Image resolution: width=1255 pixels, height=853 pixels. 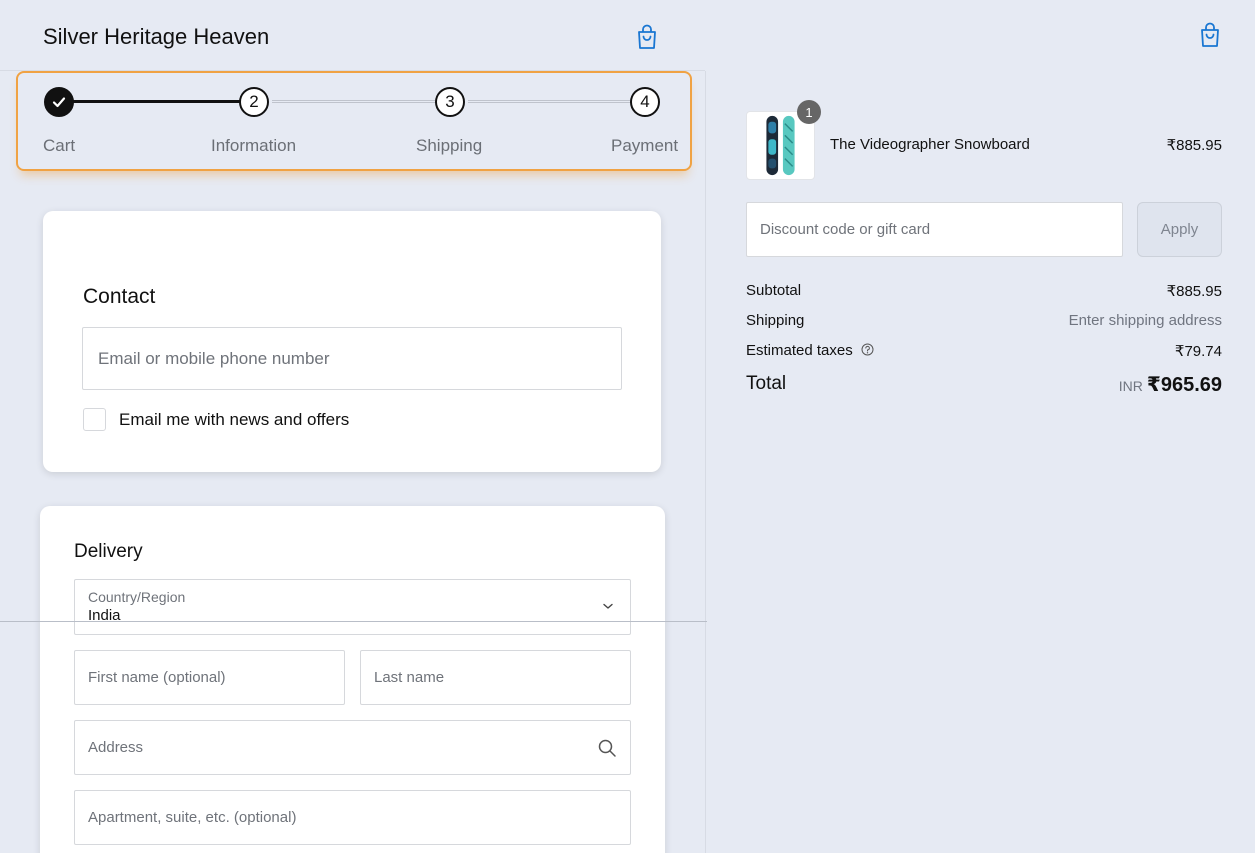 What do you see at coordinates (799, 350) in the screenshot?
I see `estimated-taxes-label: Estimated taxes` at bounding box center [799, 350].